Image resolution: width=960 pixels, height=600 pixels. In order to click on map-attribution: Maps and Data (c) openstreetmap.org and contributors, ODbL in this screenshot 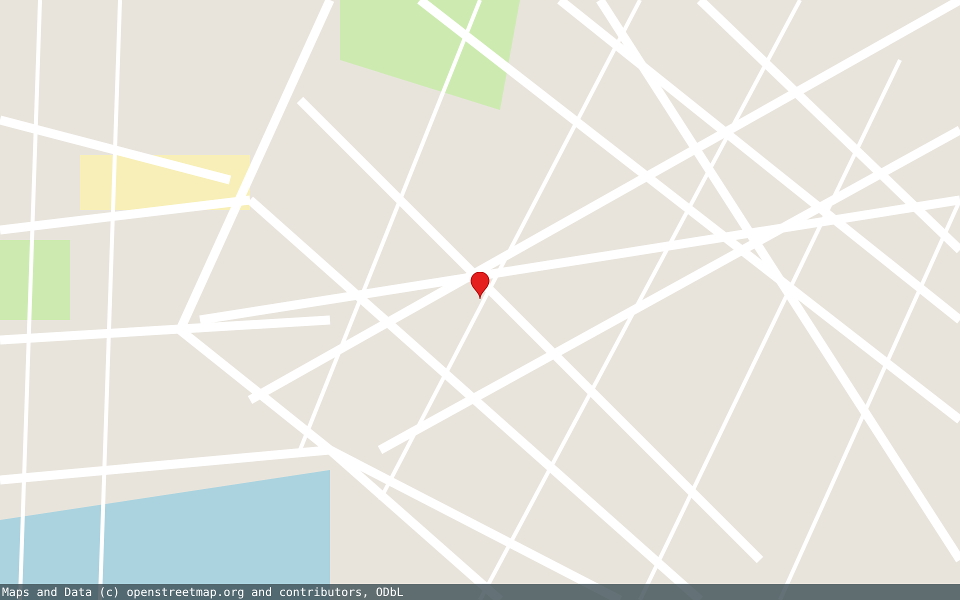, I will do `click(202, 592)`.